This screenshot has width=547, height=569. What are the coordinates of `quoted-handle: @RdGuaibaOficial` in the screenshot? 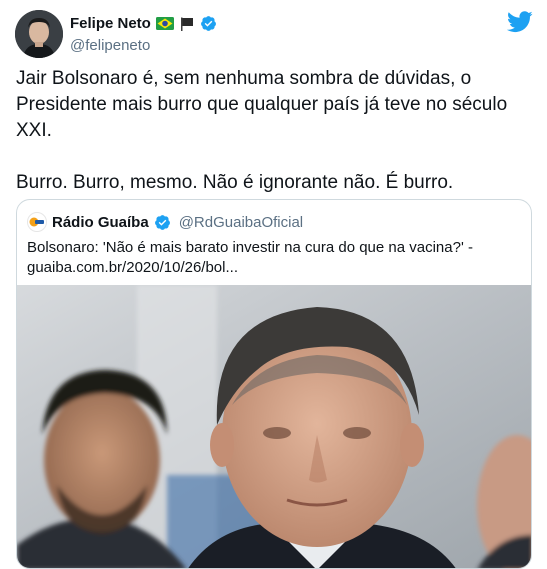 It's located at (241, 222).